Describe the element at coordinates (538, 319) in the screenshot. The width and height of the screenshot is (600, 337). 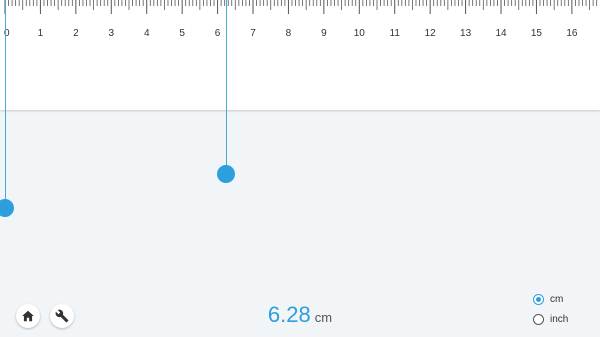
I see `inch-radio` at that location.